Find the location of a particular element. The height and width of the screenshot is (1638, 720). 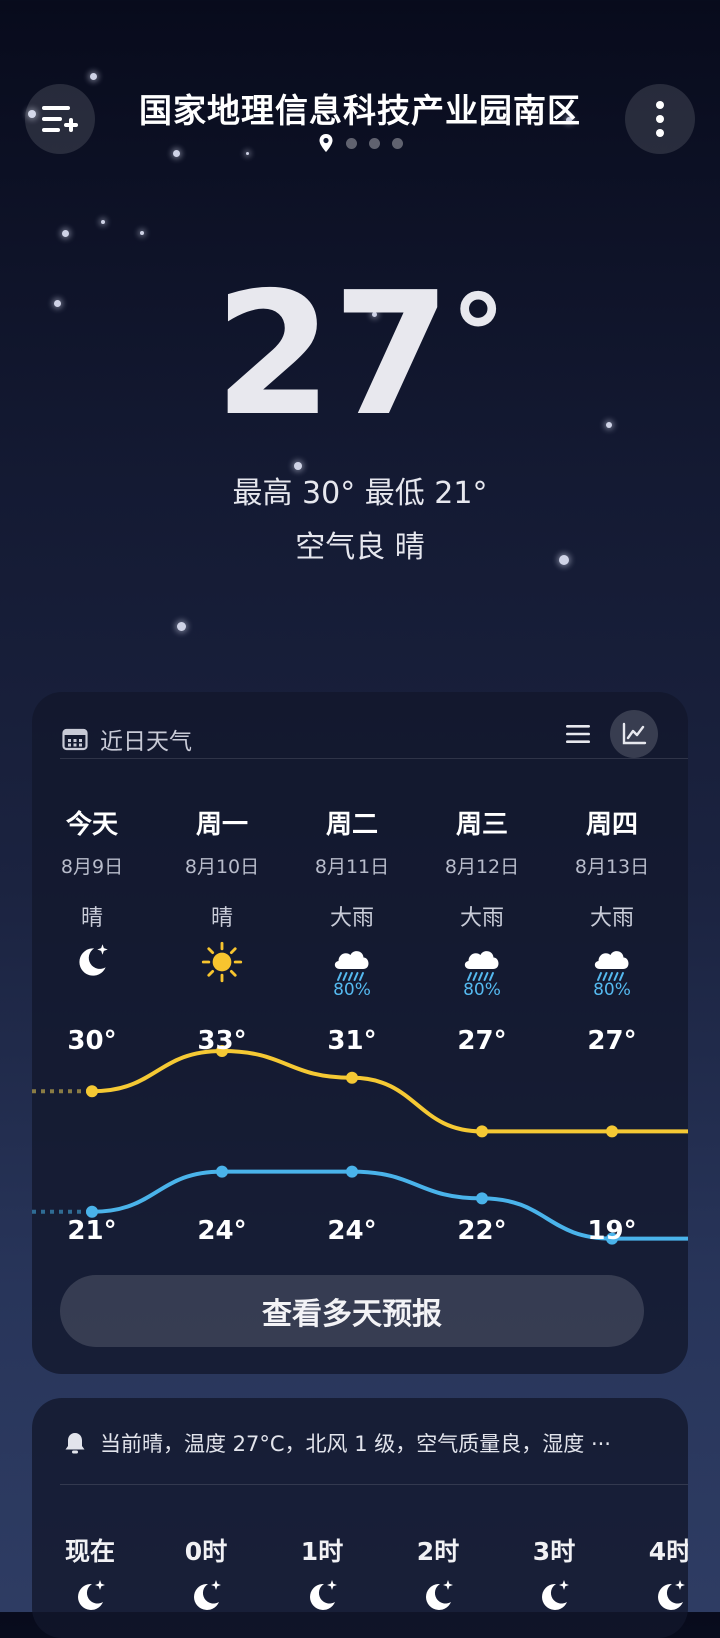

hour-label: 3时 is located at coordinates (554, 1551).